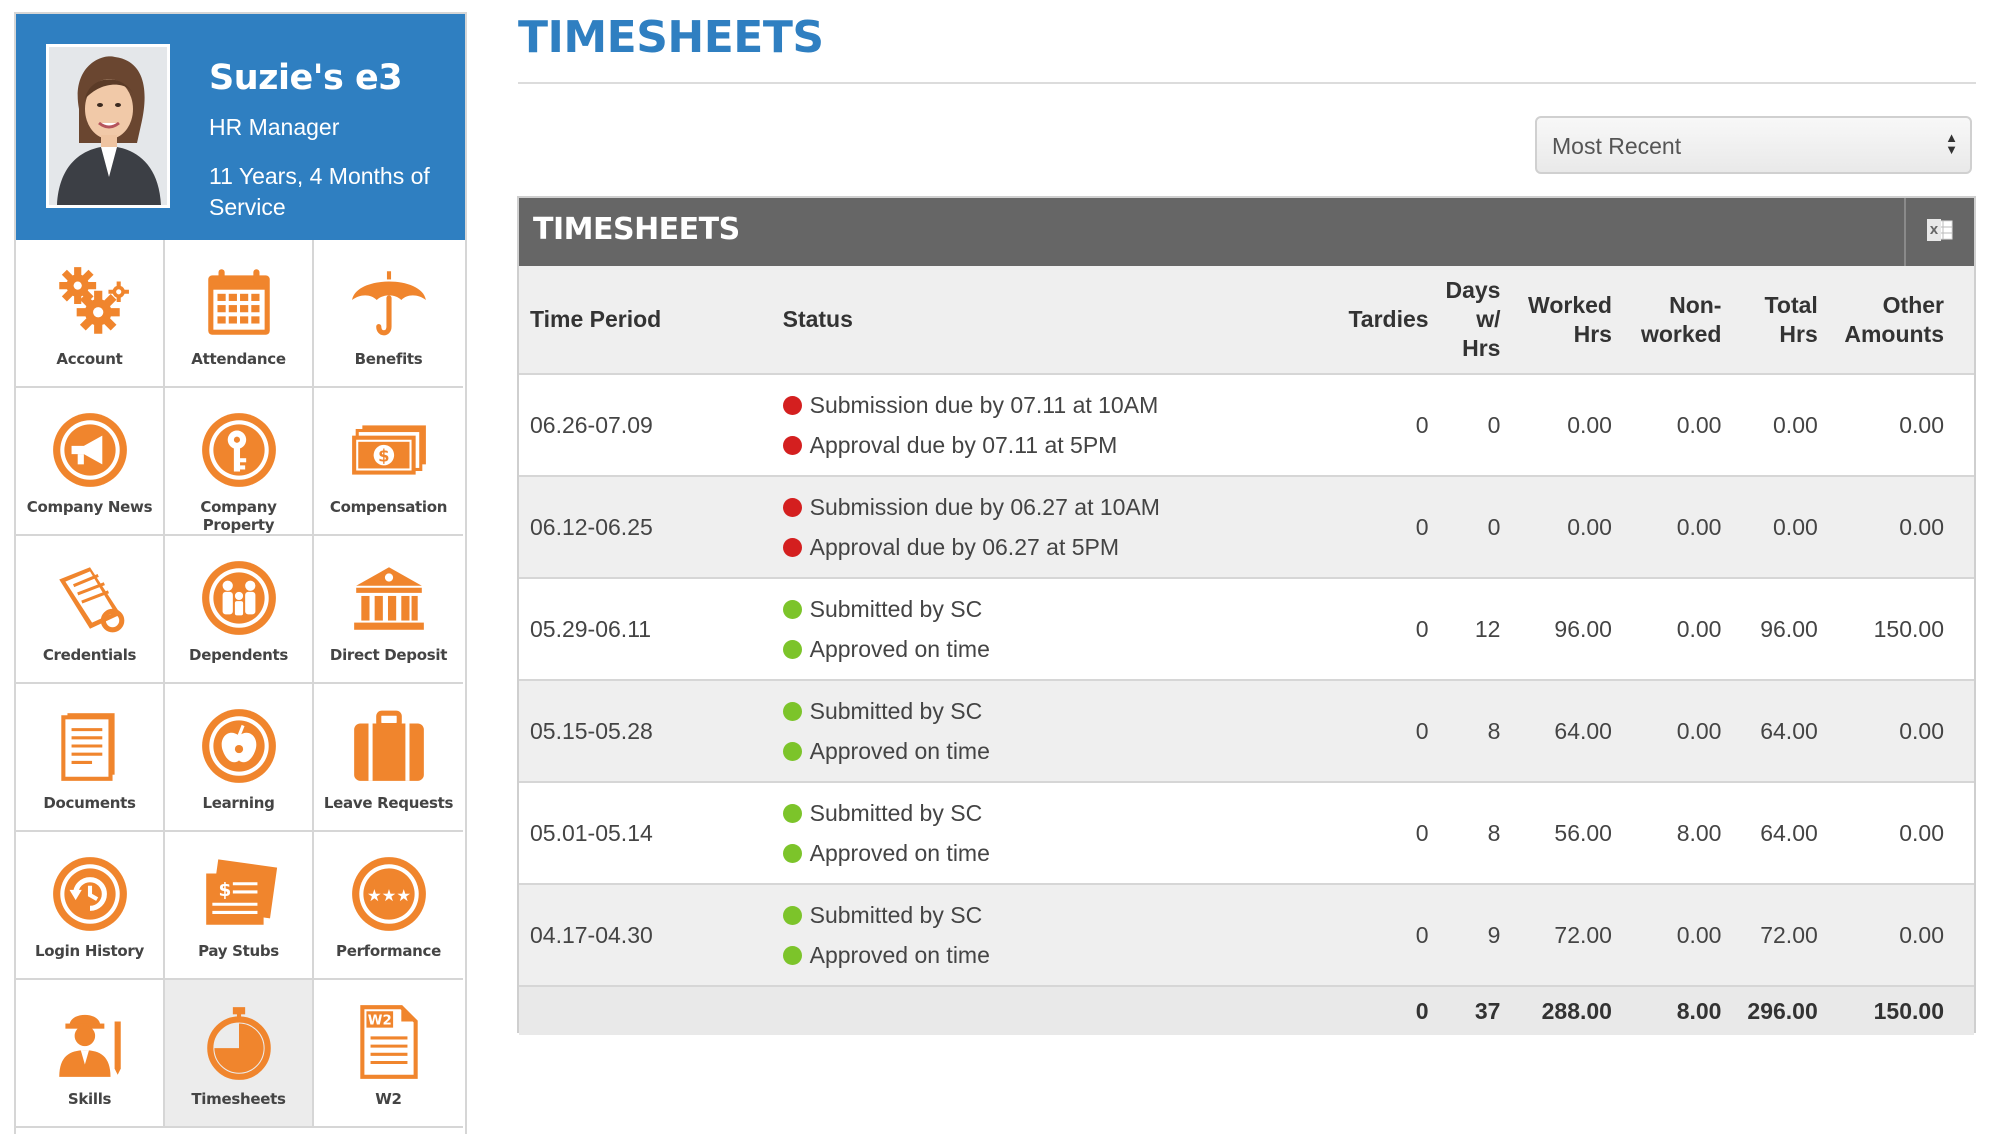 Image resolution: width=1998 pixels, height=1134 pixels. Describe the element at coordinates (238, 746) in the screenshot. I see `apple-icon` at that location.